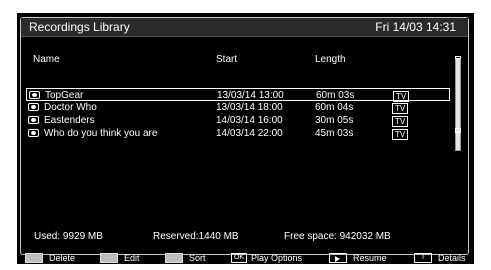 The image size is (491, 270). What do you see at coordinates (174, 258) in the screenshot?
I see `yellow-key-icon` at bounding box center [174, 258].